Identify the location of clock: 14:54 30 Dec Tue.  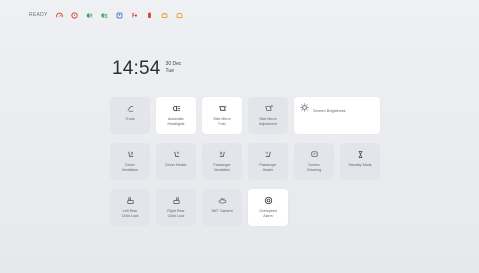
(146, 69).